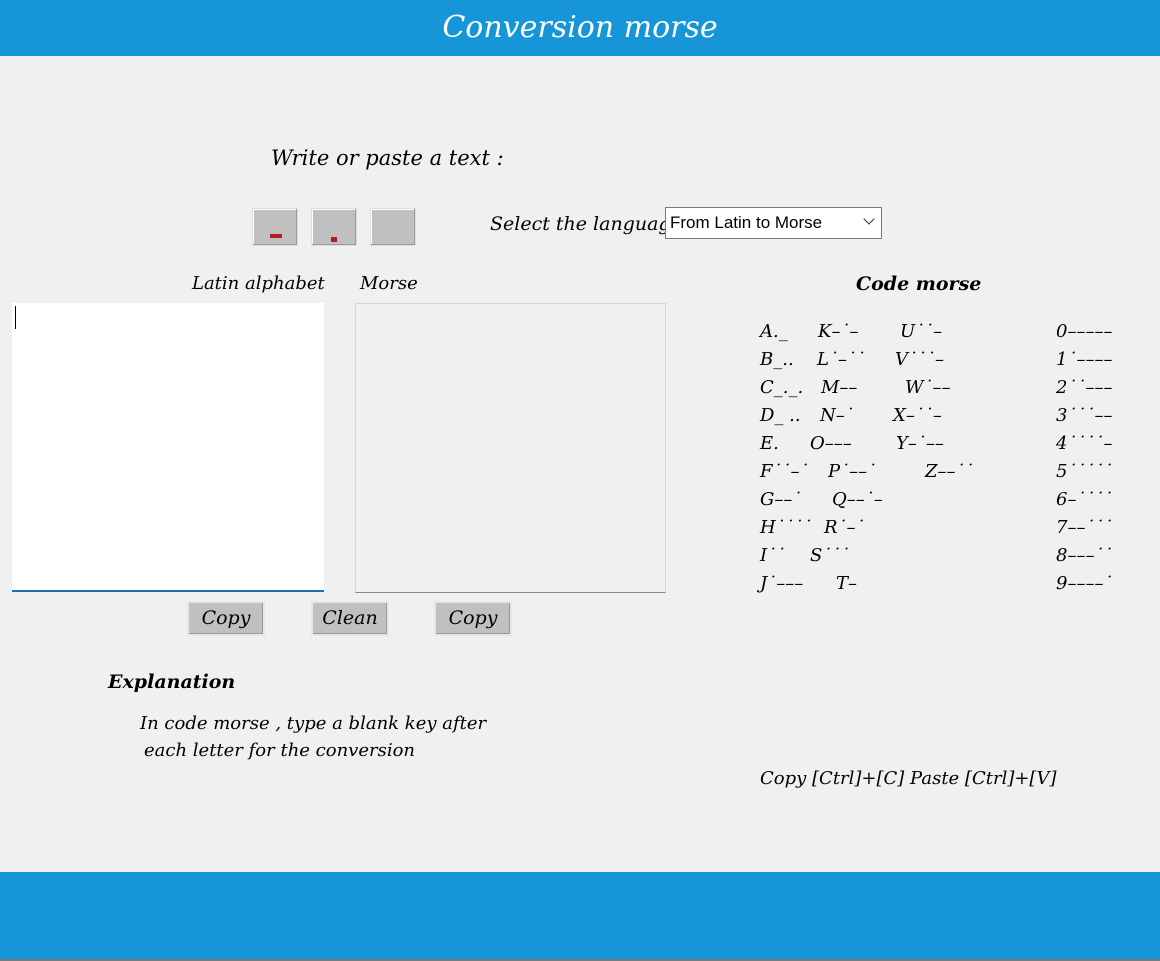  I want to click on morse-letter-row: O–––, so click(831, 443).